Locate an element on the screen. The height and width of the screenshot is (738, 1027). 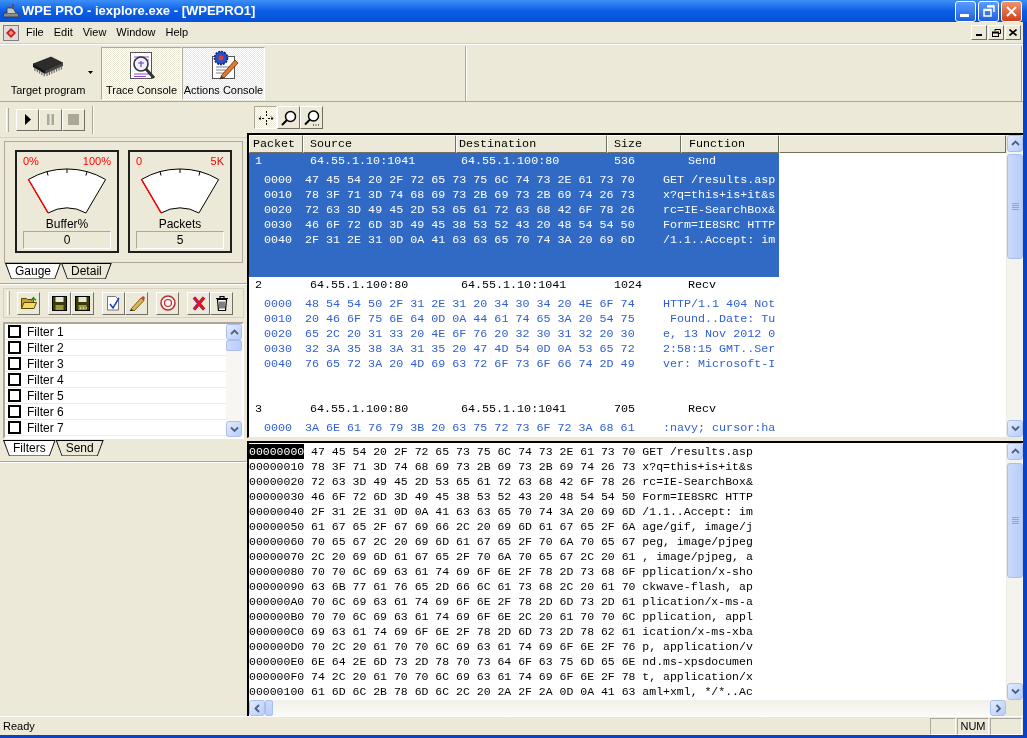
gauge-reading: 5 is located at coordinates (180, 240).